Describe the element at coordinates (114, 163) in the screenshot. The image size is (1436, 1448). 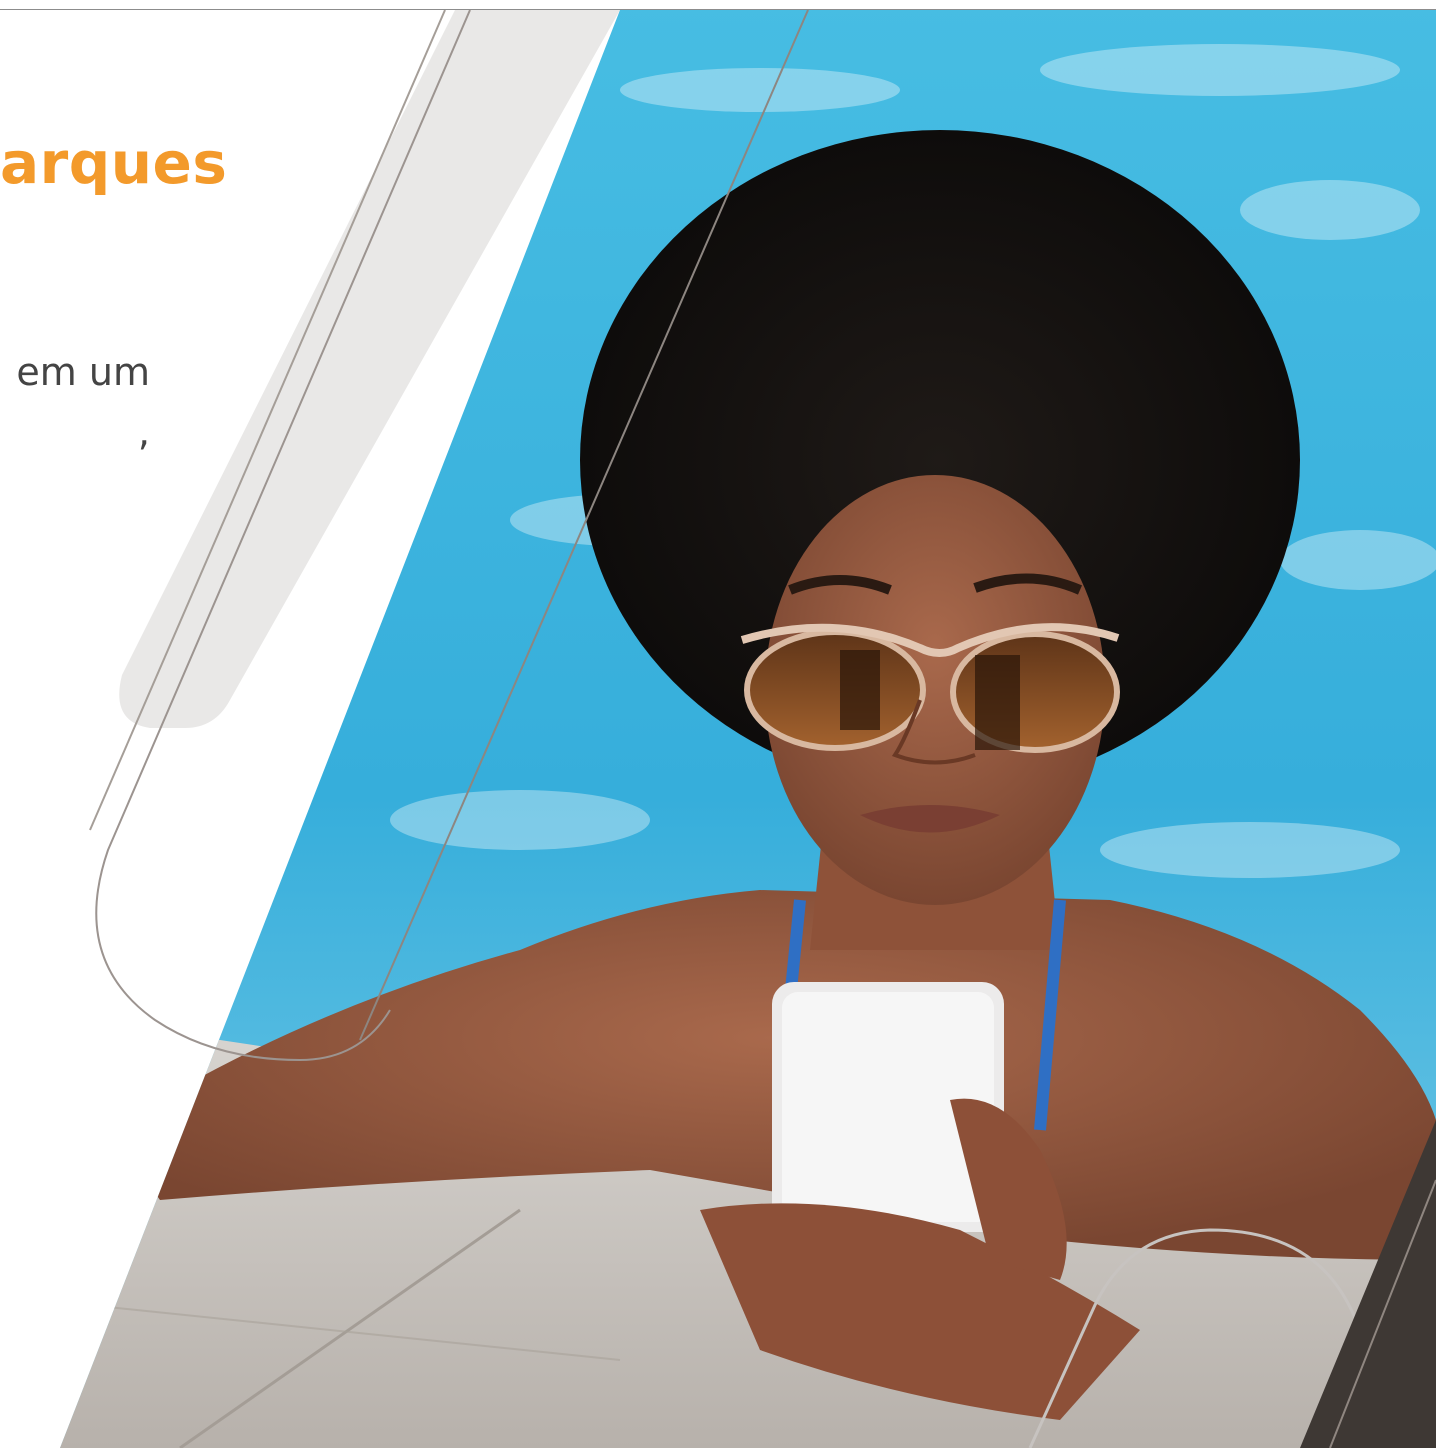
I see `headline: arques` at that location.